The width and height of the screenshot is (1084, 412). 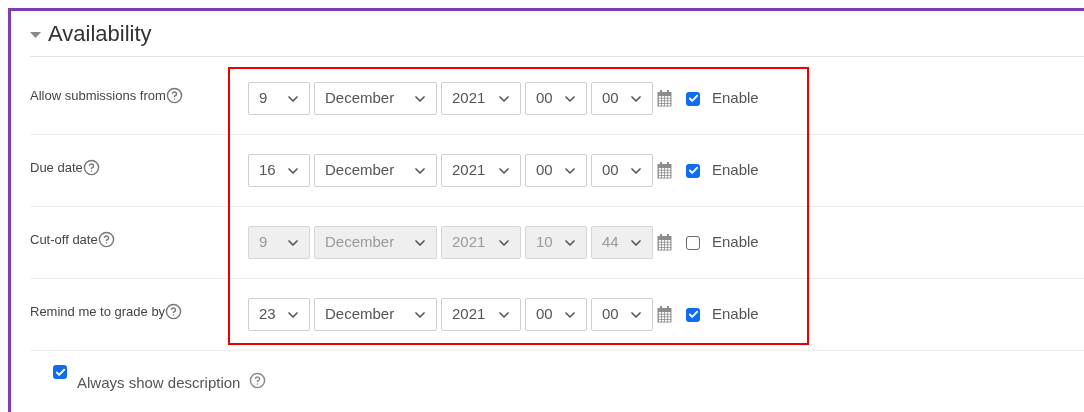 I want to click on field-label: Due date, so click(x=56, y=167).